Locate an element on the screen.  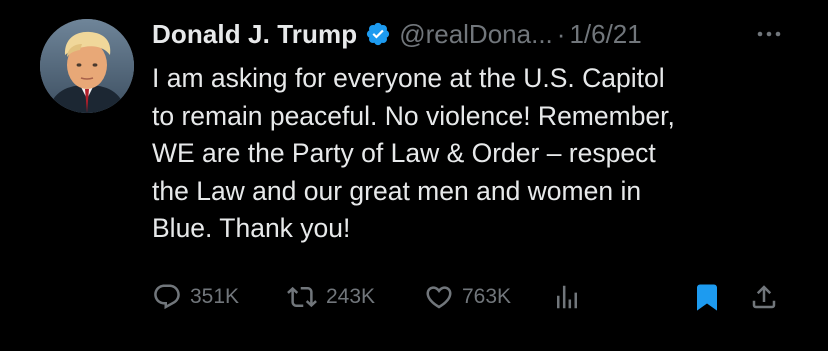
tweet-text-line: the Law and our great men and women in is located at coordinates (397, 190).